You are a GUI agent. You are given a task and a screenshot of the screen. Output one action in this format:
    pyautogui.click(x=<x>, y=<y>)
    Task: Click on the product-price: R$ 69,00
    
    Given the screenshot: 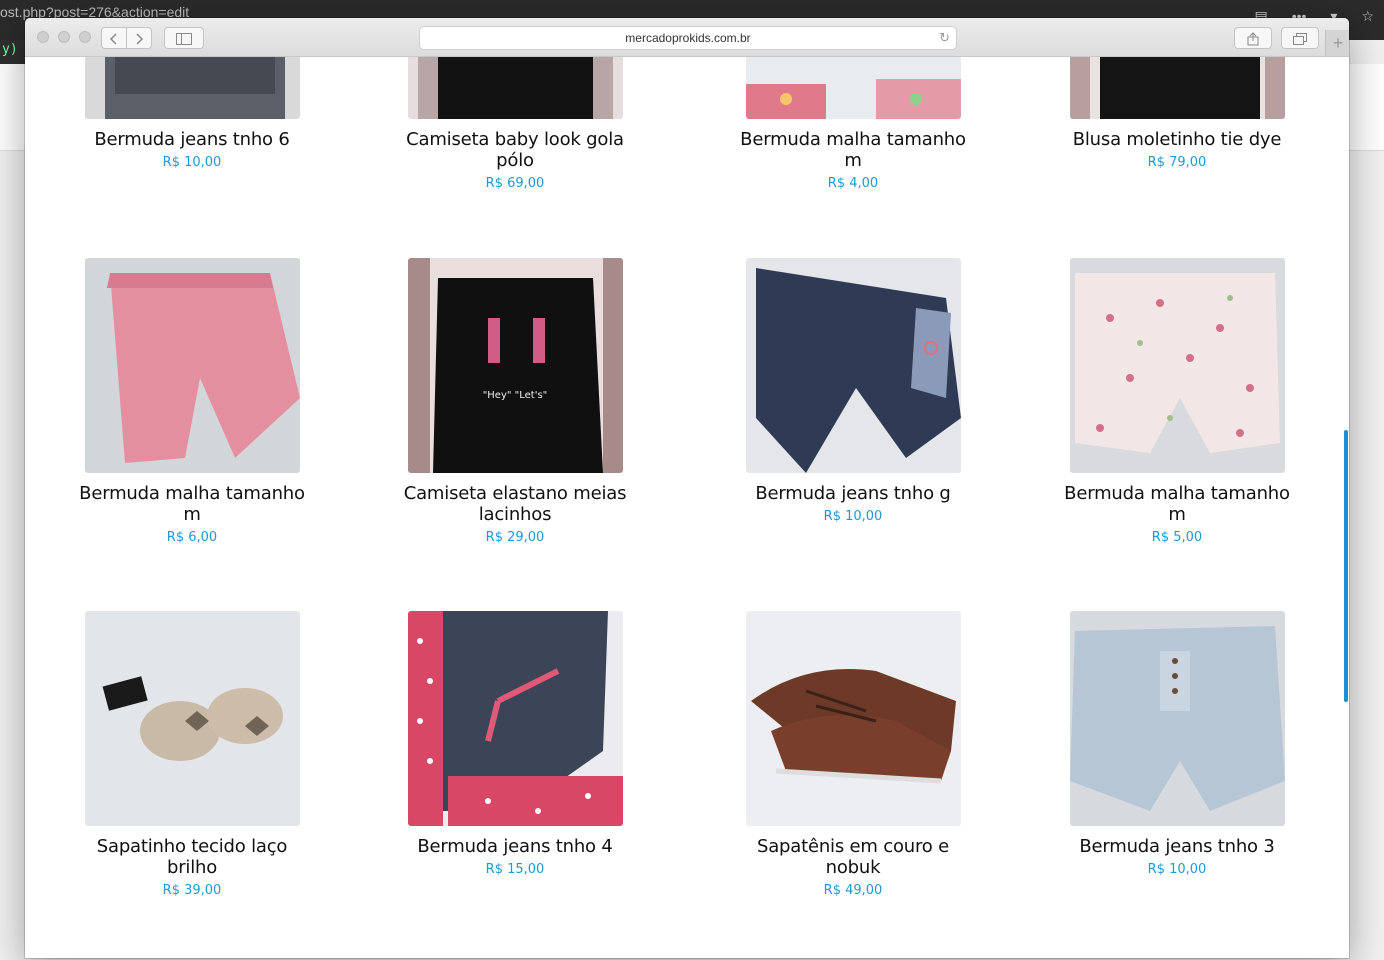 What is the action you would take?
    pyautogui.click(x=515, y=183)
    